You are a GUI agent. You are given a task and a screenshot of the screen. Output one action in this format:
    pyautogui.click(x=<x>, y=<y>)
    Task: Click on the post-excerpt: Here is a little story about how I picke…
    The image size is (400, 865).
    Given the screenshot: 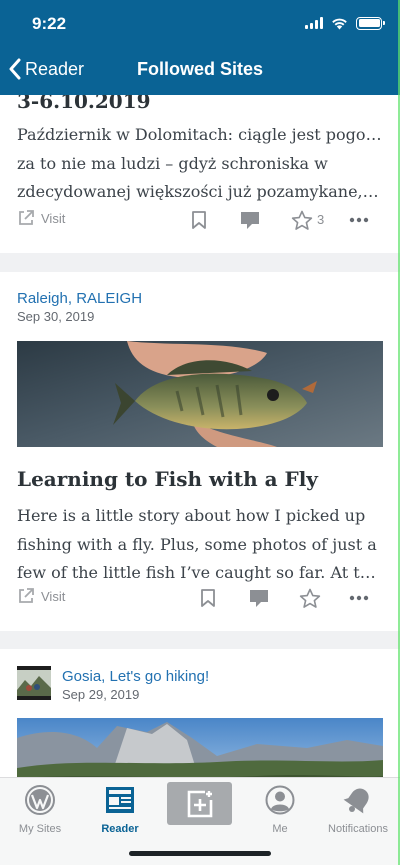 What is the action you would take?
    pyautogui.click(x=200, y=545)
    